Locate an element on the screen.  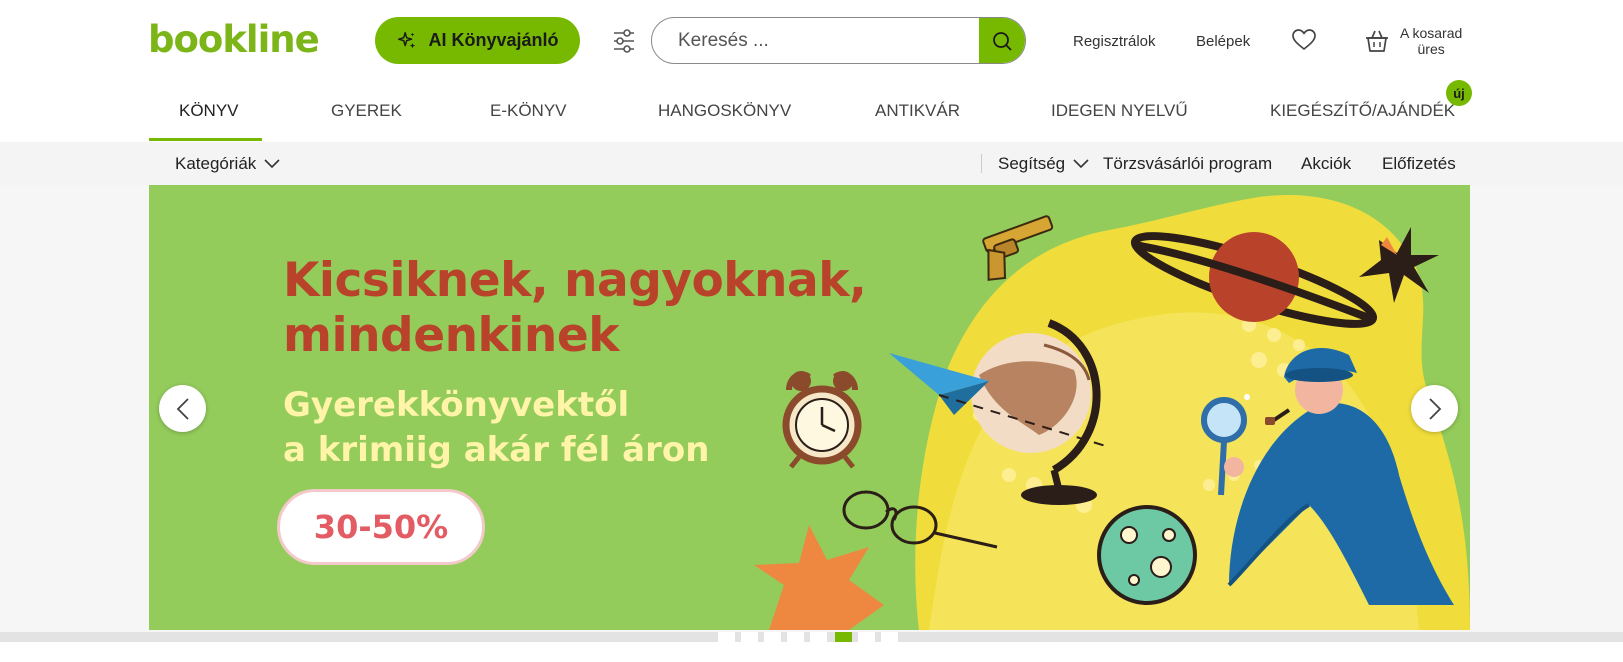
carousel-prev-button is located at coordinates (182, 408).